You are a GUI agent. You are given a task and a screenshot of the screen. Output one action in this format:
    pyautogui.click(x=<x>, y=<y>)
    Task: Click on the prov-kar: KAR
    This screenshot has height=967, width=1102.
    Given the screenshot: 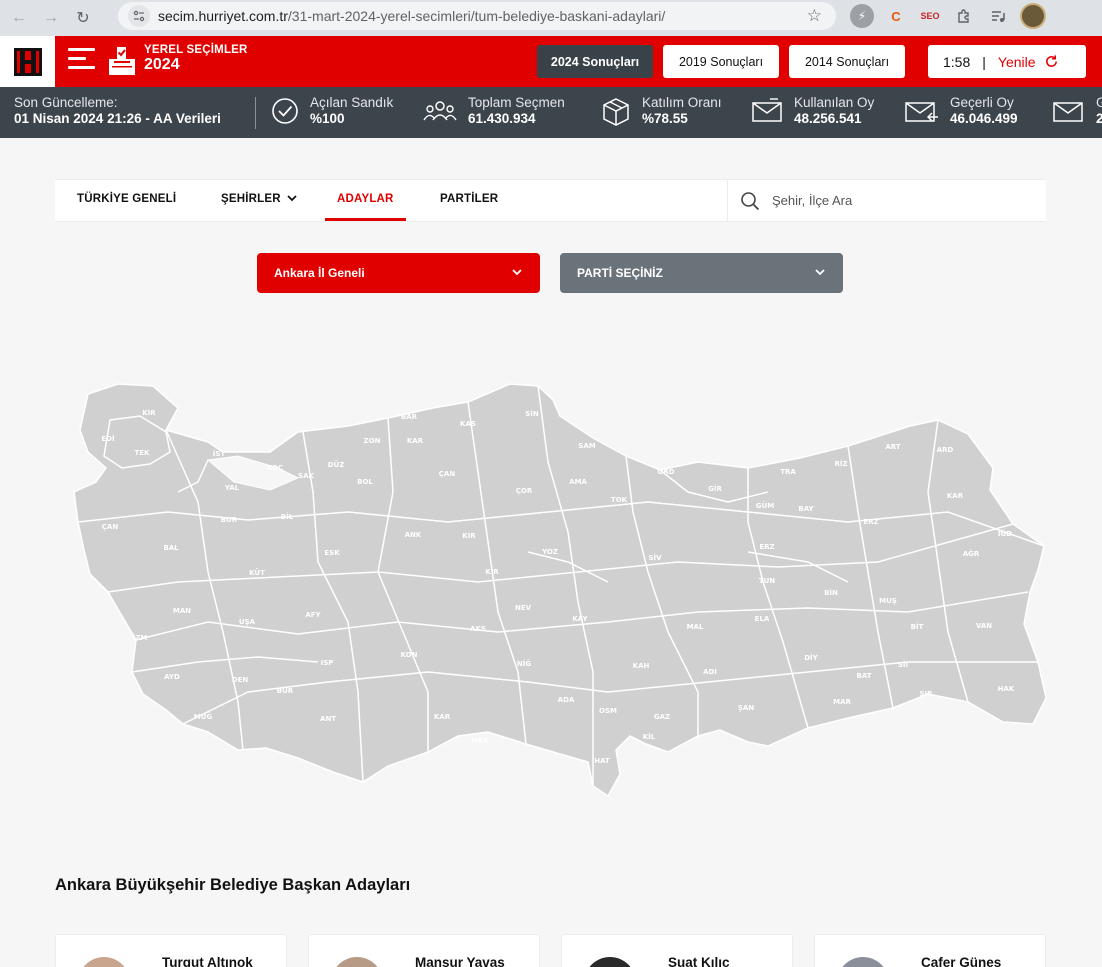 What is the action you would take?
    pyautogui.click(x=415, y=441)
    